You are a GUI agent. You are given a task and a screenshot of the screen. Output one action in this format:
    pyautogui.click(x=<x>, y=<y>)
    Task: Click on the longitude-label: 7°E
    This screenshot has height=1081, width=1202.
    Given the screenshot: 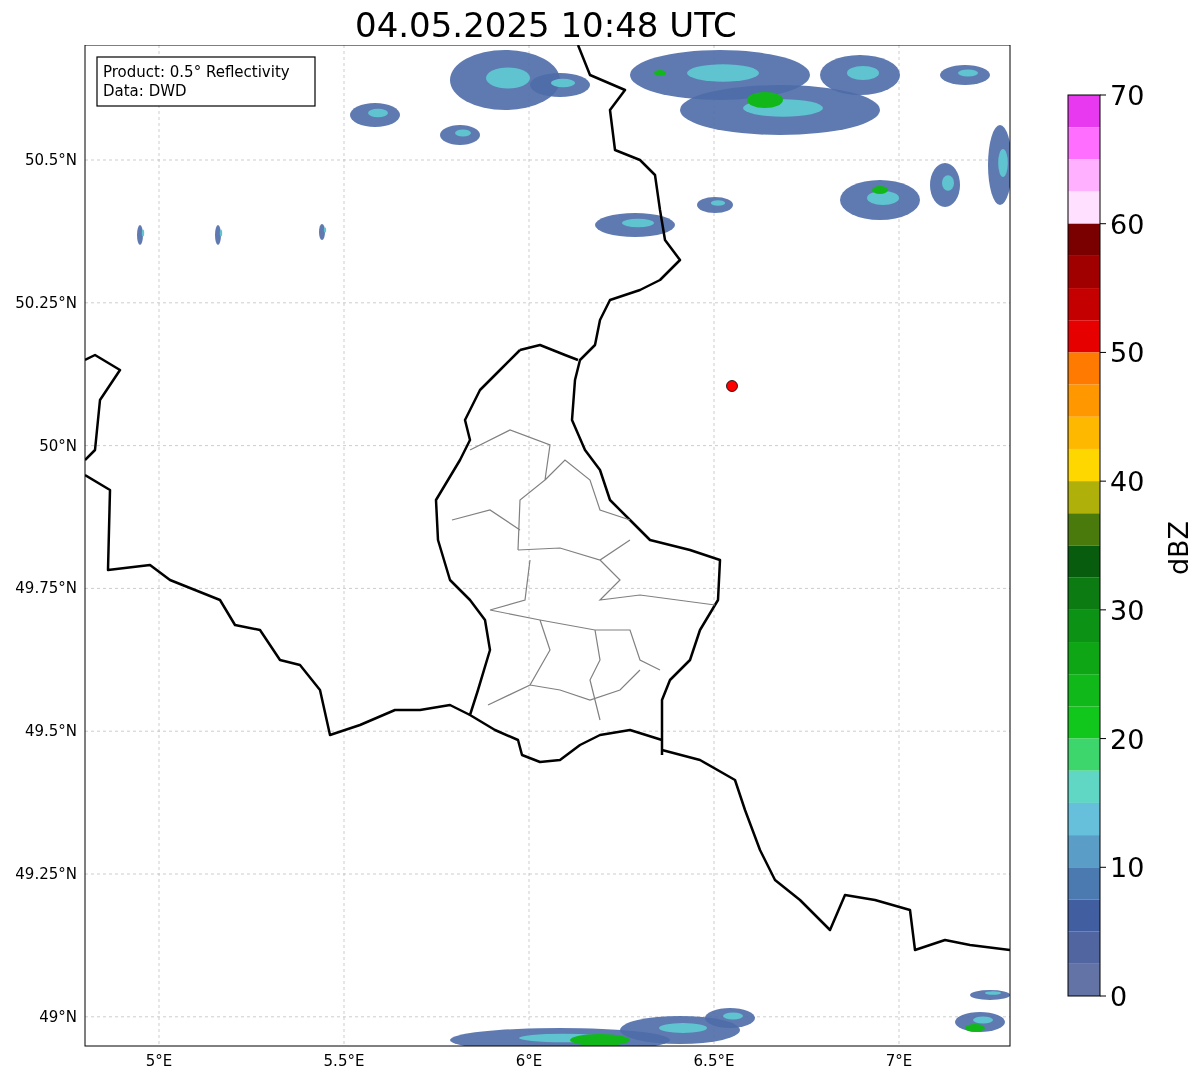 What is the action you would take?
    pyautogui.click(x=899, y=1061)
    